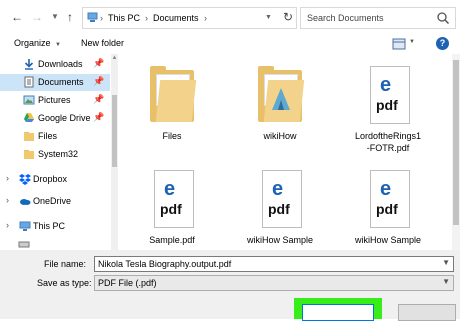  Describe the element at coordinates (443, 18) in the screenshot. I see `search-icon` at that location.